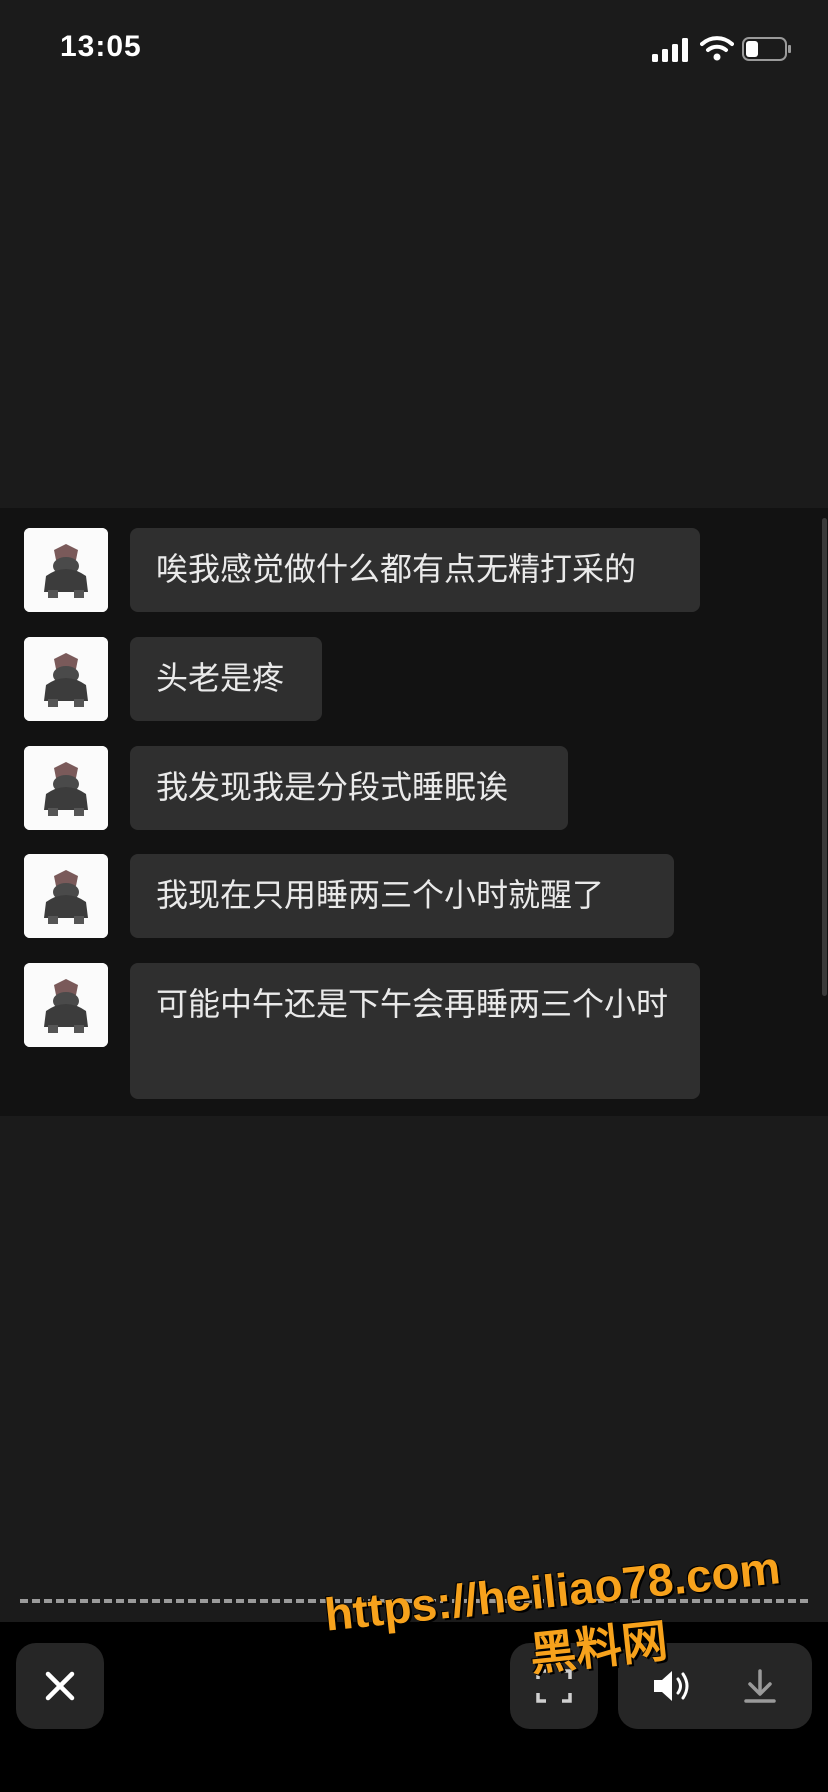 Image resolution: width=828 pixels, height=1792 pixels. What do you see at coordinates (760, 1686) in the screenshot?
I see `download-icon` at bounding box center [760, 1686].